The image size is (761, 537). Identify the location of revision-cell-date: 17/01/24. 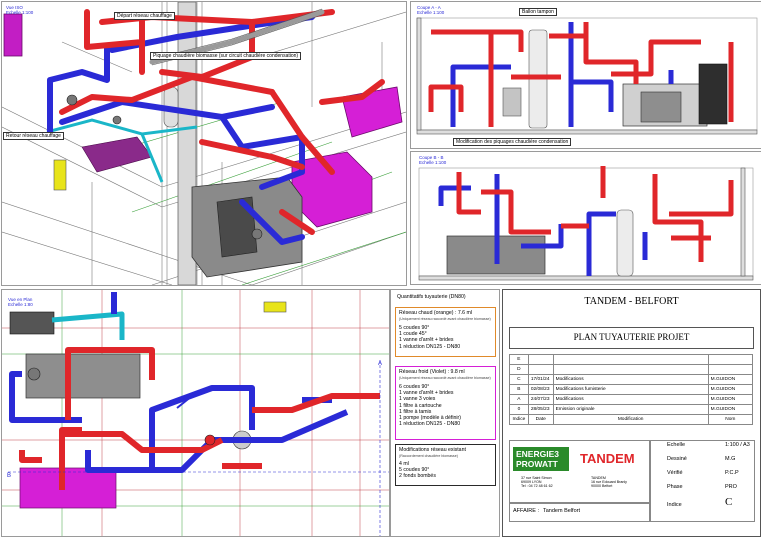
(540, 379).